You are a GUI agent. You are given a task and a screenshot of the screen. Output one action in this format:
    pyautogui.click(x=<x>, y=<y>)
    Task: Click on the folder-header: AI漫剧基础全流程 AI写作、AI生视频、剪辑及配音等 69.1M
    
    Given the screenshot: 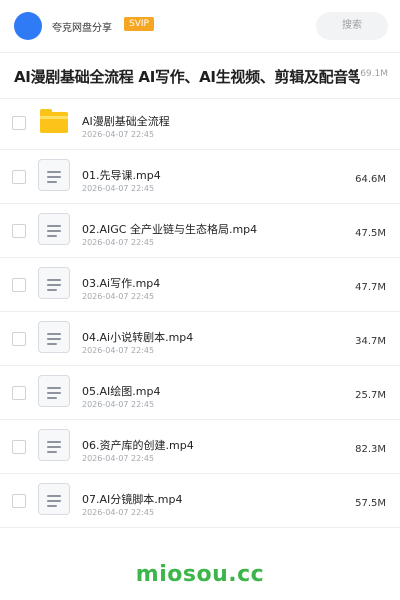 What is the action you would take?
    pyautogui.click(x=200, y=75)
    